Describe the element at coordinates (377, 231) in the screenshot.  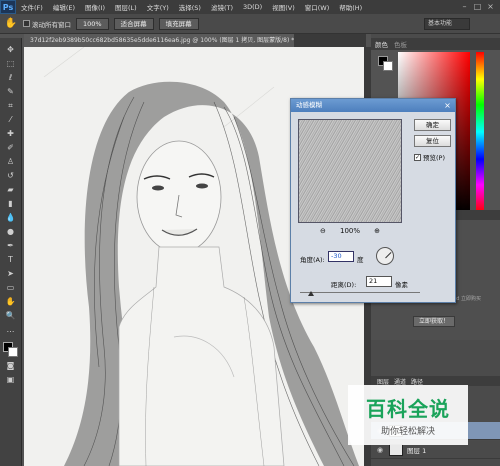
I see `zoom-in-icon: ⊕` at that location.